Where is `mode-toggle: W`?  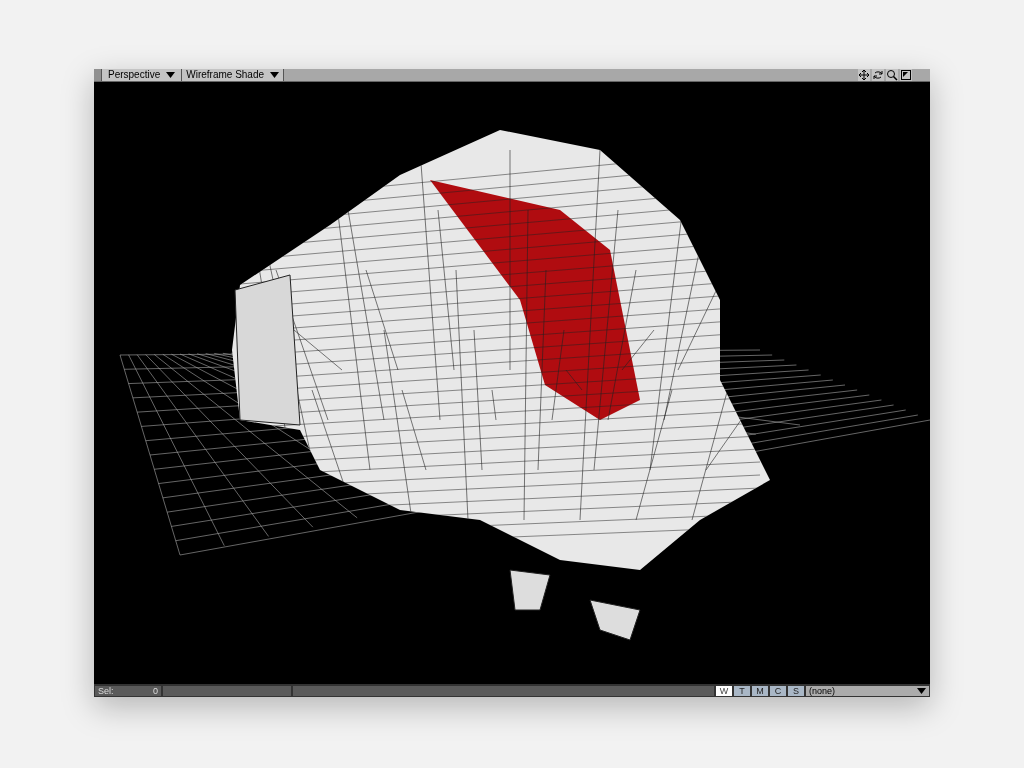 mode-toggle: W is located at coordinates (724, 691).